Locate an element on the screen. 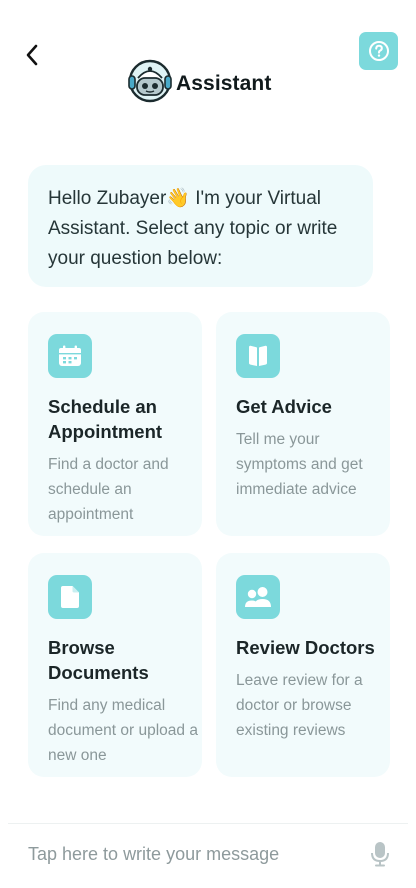  chevron-left-icon is located at coordinates (32, 55).